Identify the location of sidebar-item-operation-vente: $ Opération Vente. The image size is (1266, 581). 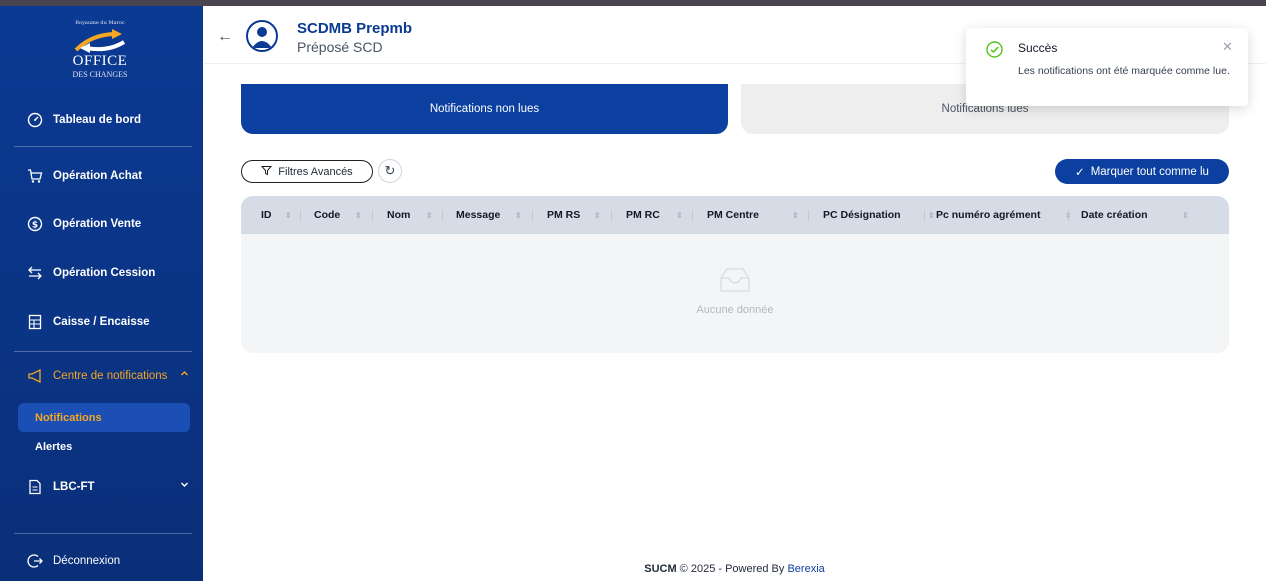
(101, 224).